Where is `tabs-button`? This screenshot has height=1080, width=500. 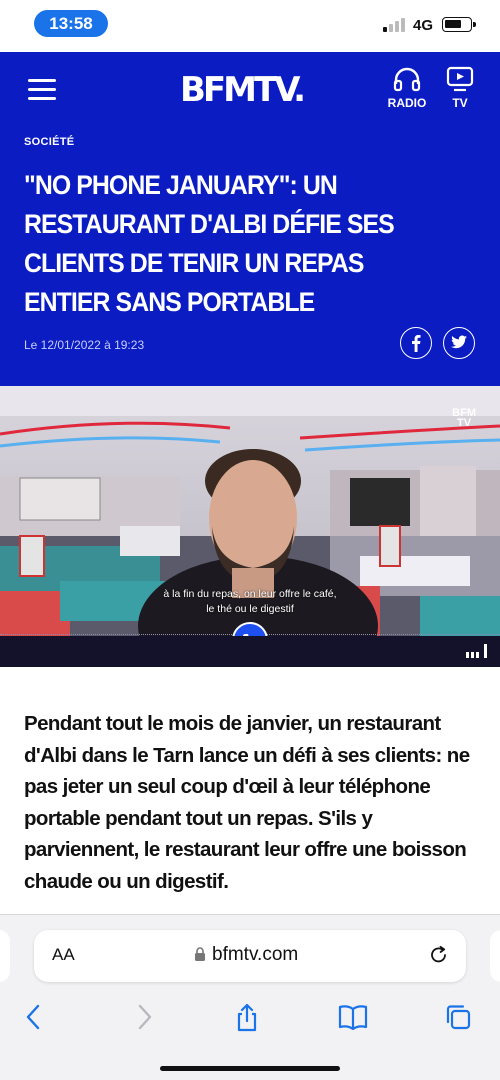
tabs-button is located at coordinates (458, 1017).